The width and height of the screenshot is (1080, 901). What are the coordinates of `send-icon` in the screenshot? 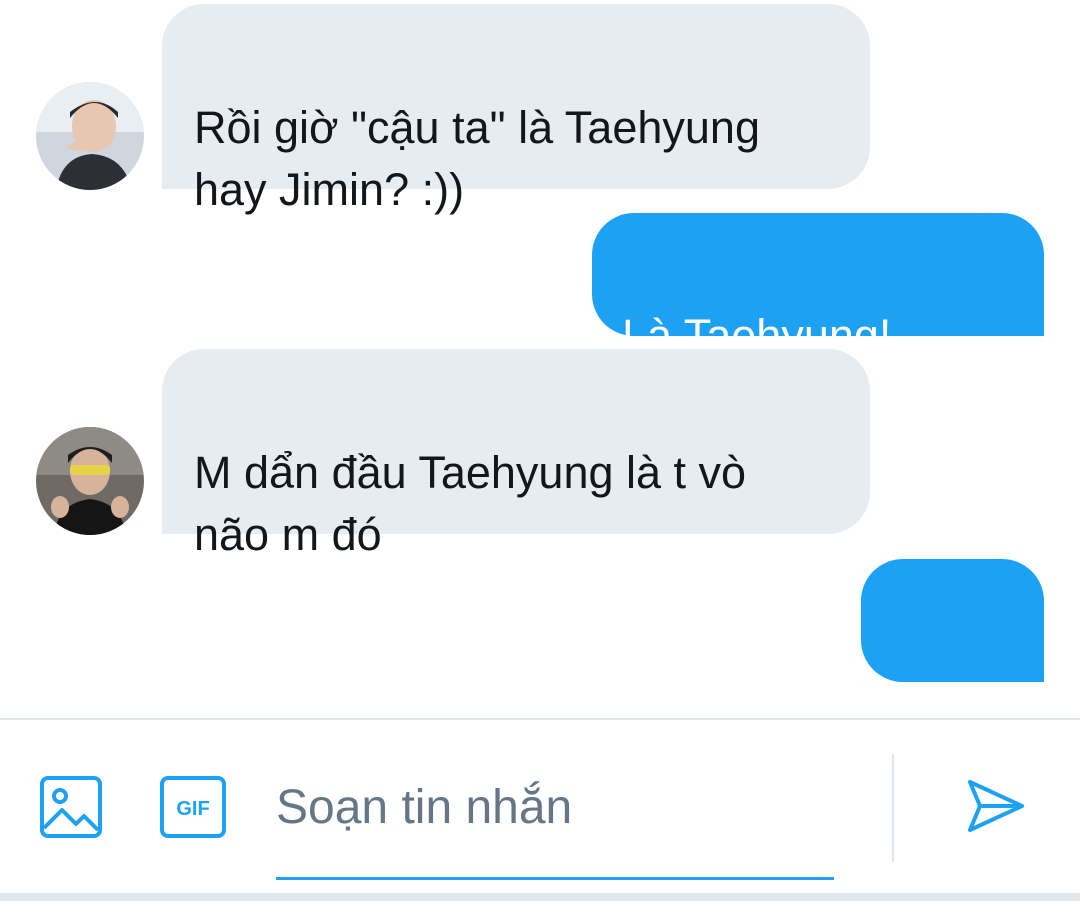 It's located at (996, 808).